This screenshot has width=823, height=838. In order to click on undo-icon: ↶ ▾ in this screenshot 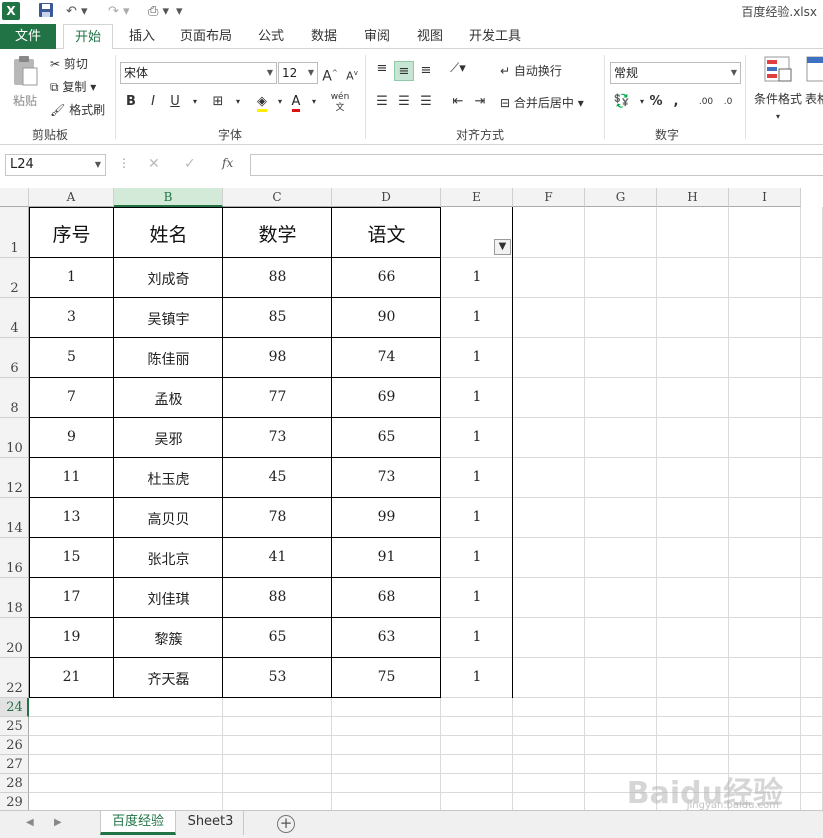, I will do `click(77, 12)`.